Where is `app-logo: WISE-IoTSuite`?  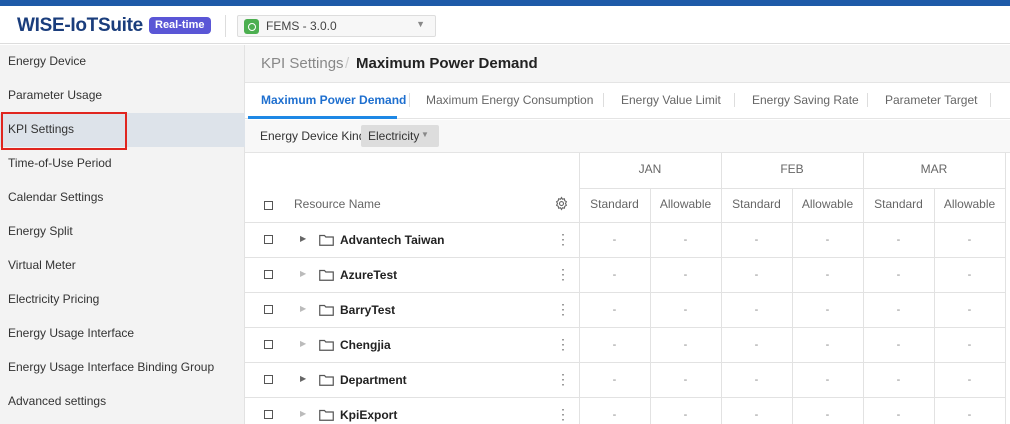
app-logo: WISE-IoTSuite is located at coordinates (80, 26).